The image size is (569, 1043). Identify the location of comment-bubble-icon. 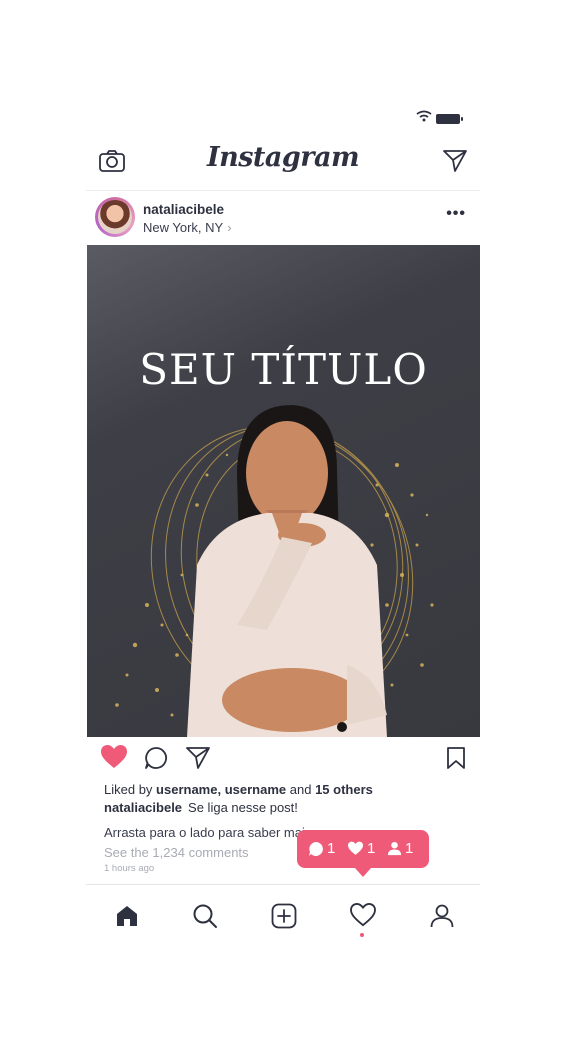
(316, 848).